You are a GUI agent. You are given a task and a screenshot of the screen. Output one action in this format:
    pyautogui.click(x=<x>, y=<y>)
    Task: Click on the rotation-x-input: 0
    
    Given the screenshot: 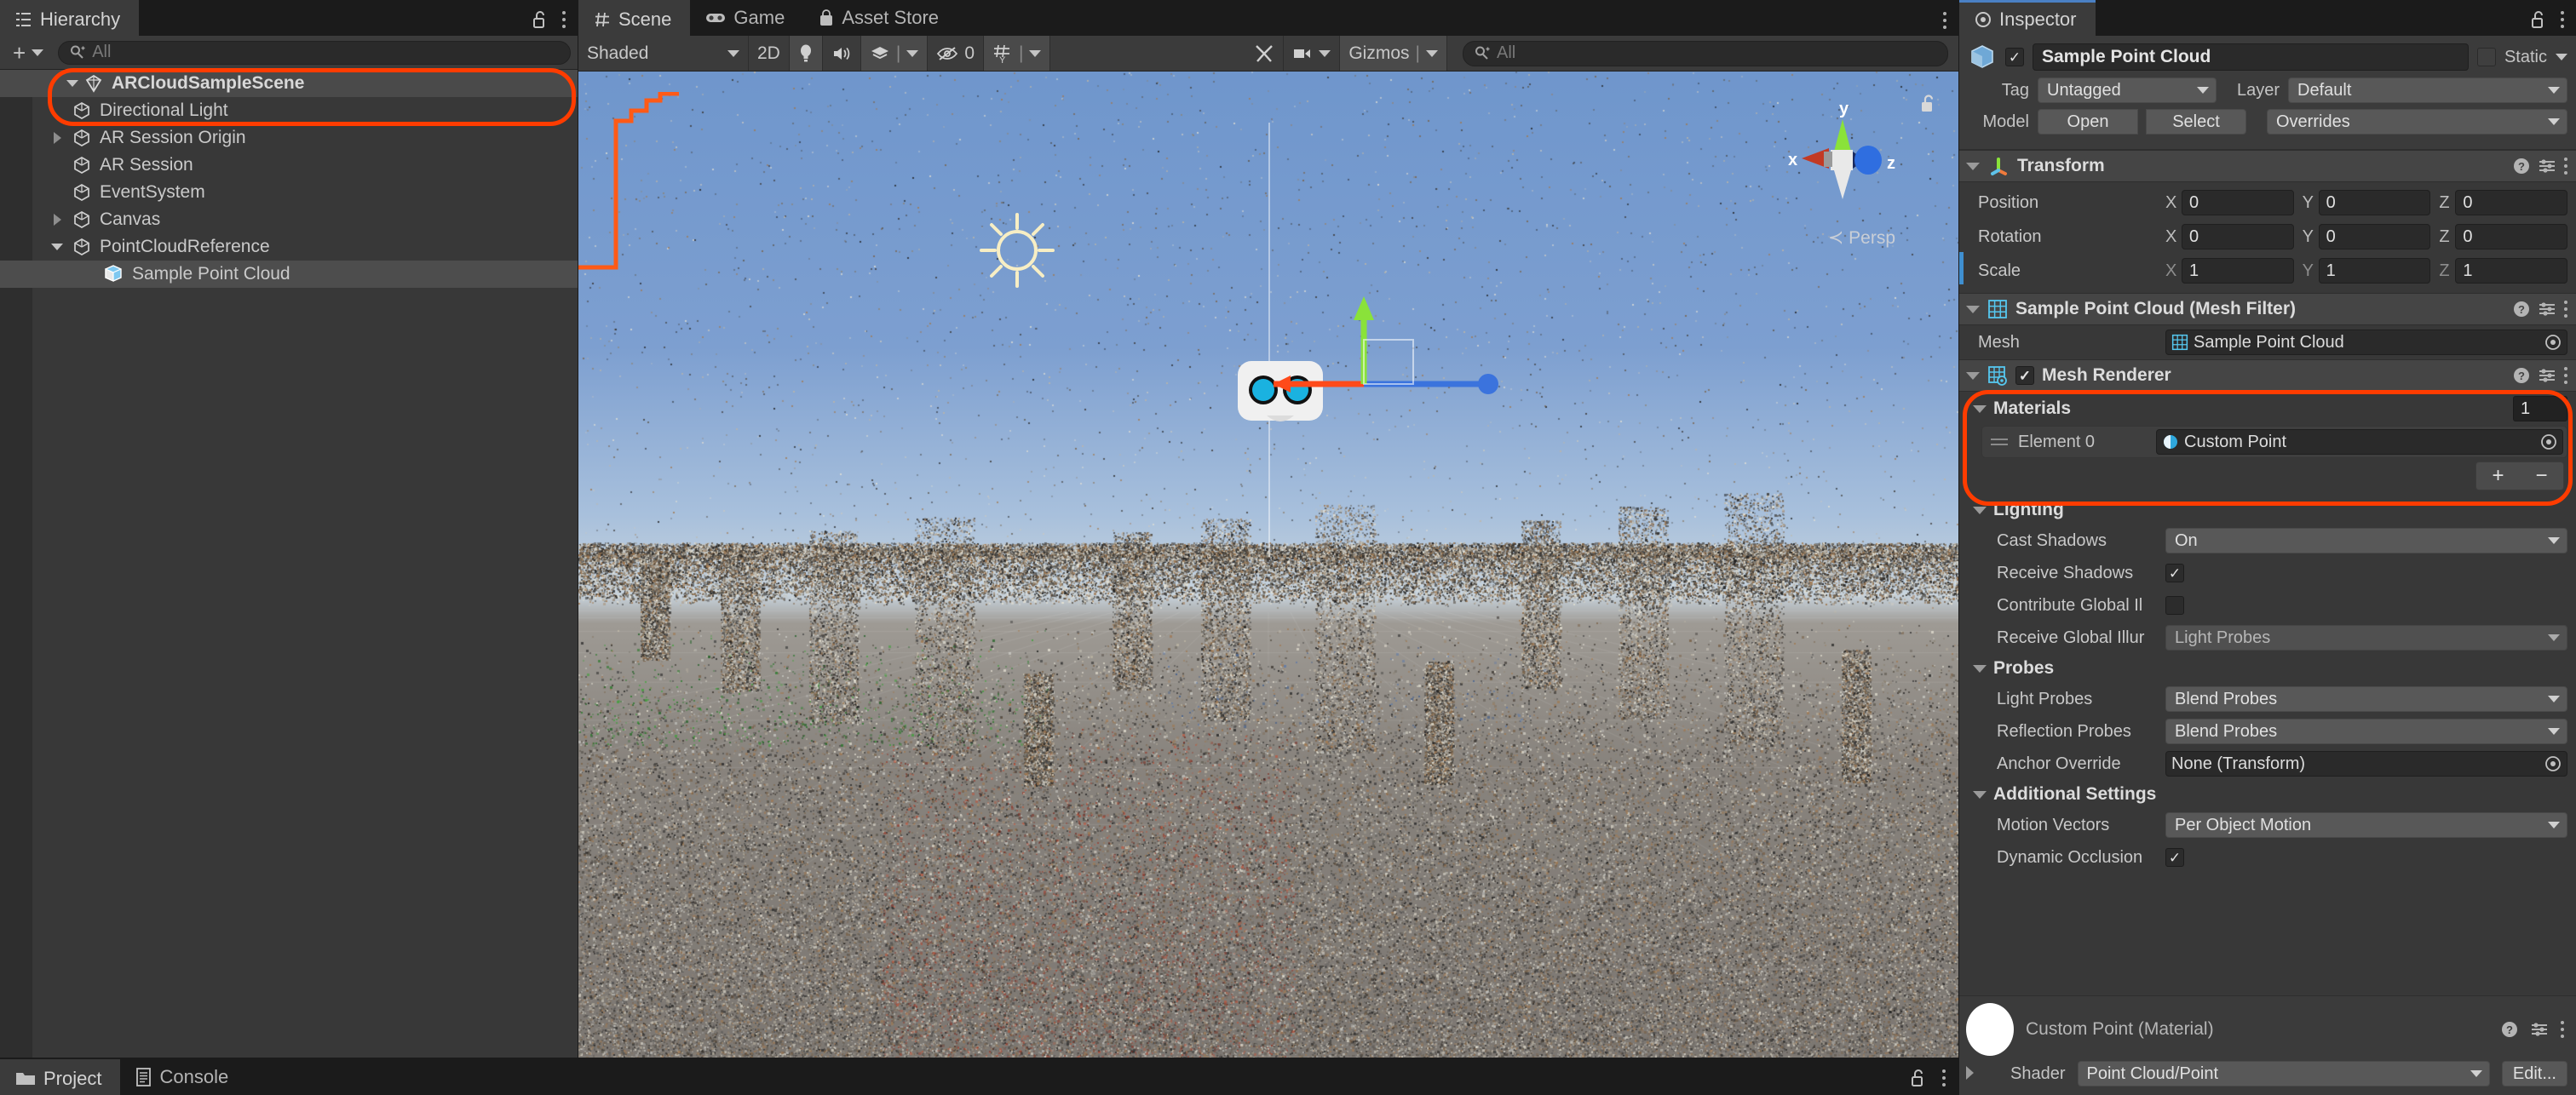 What is the action you would take?
    pyautogui.click(x=2238, y=236)
    